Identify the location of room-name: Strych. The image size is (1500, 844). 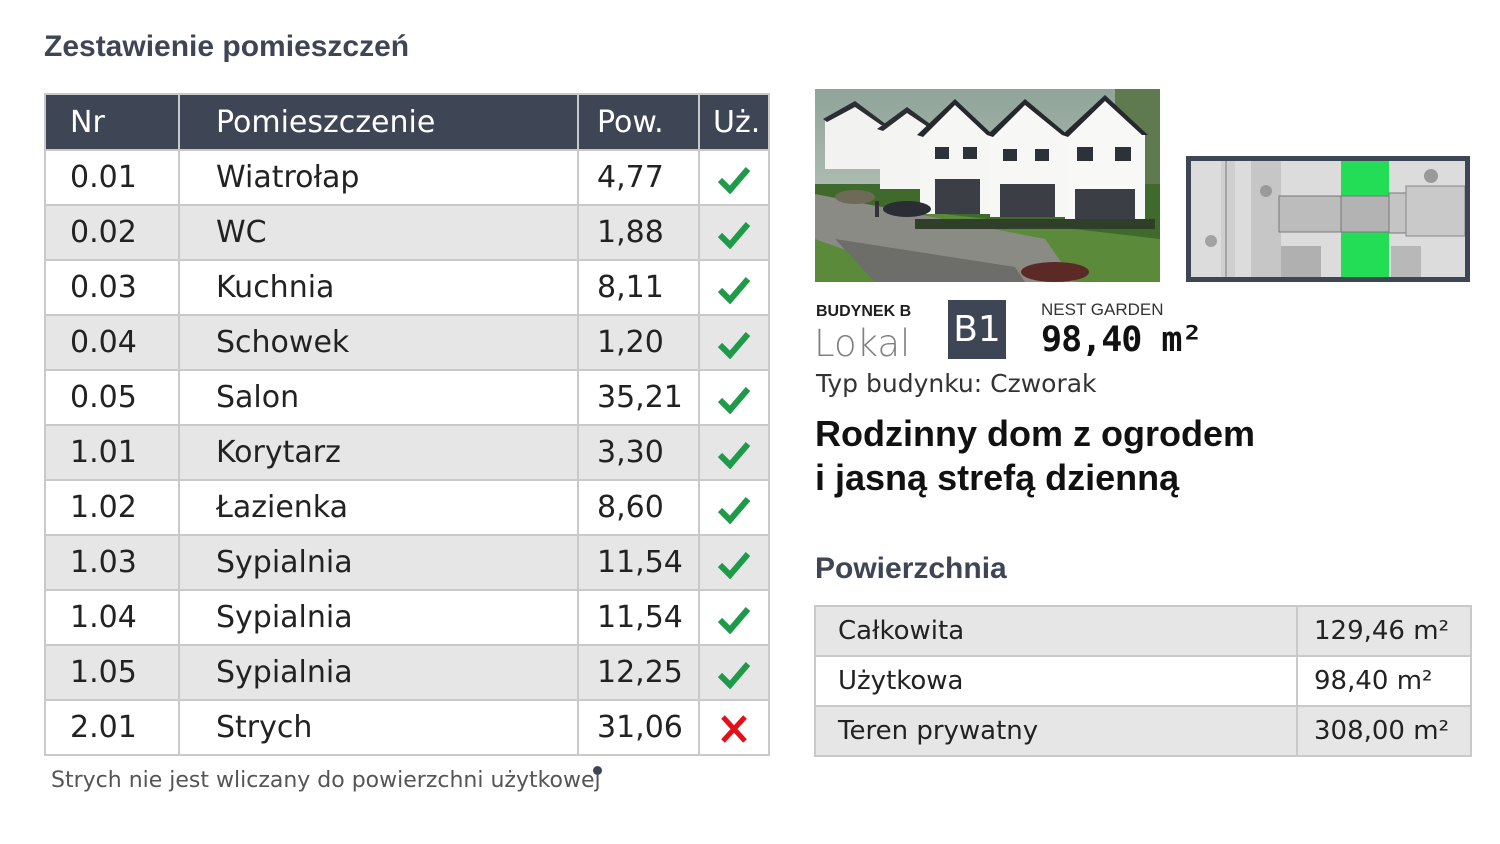
(378, 727).